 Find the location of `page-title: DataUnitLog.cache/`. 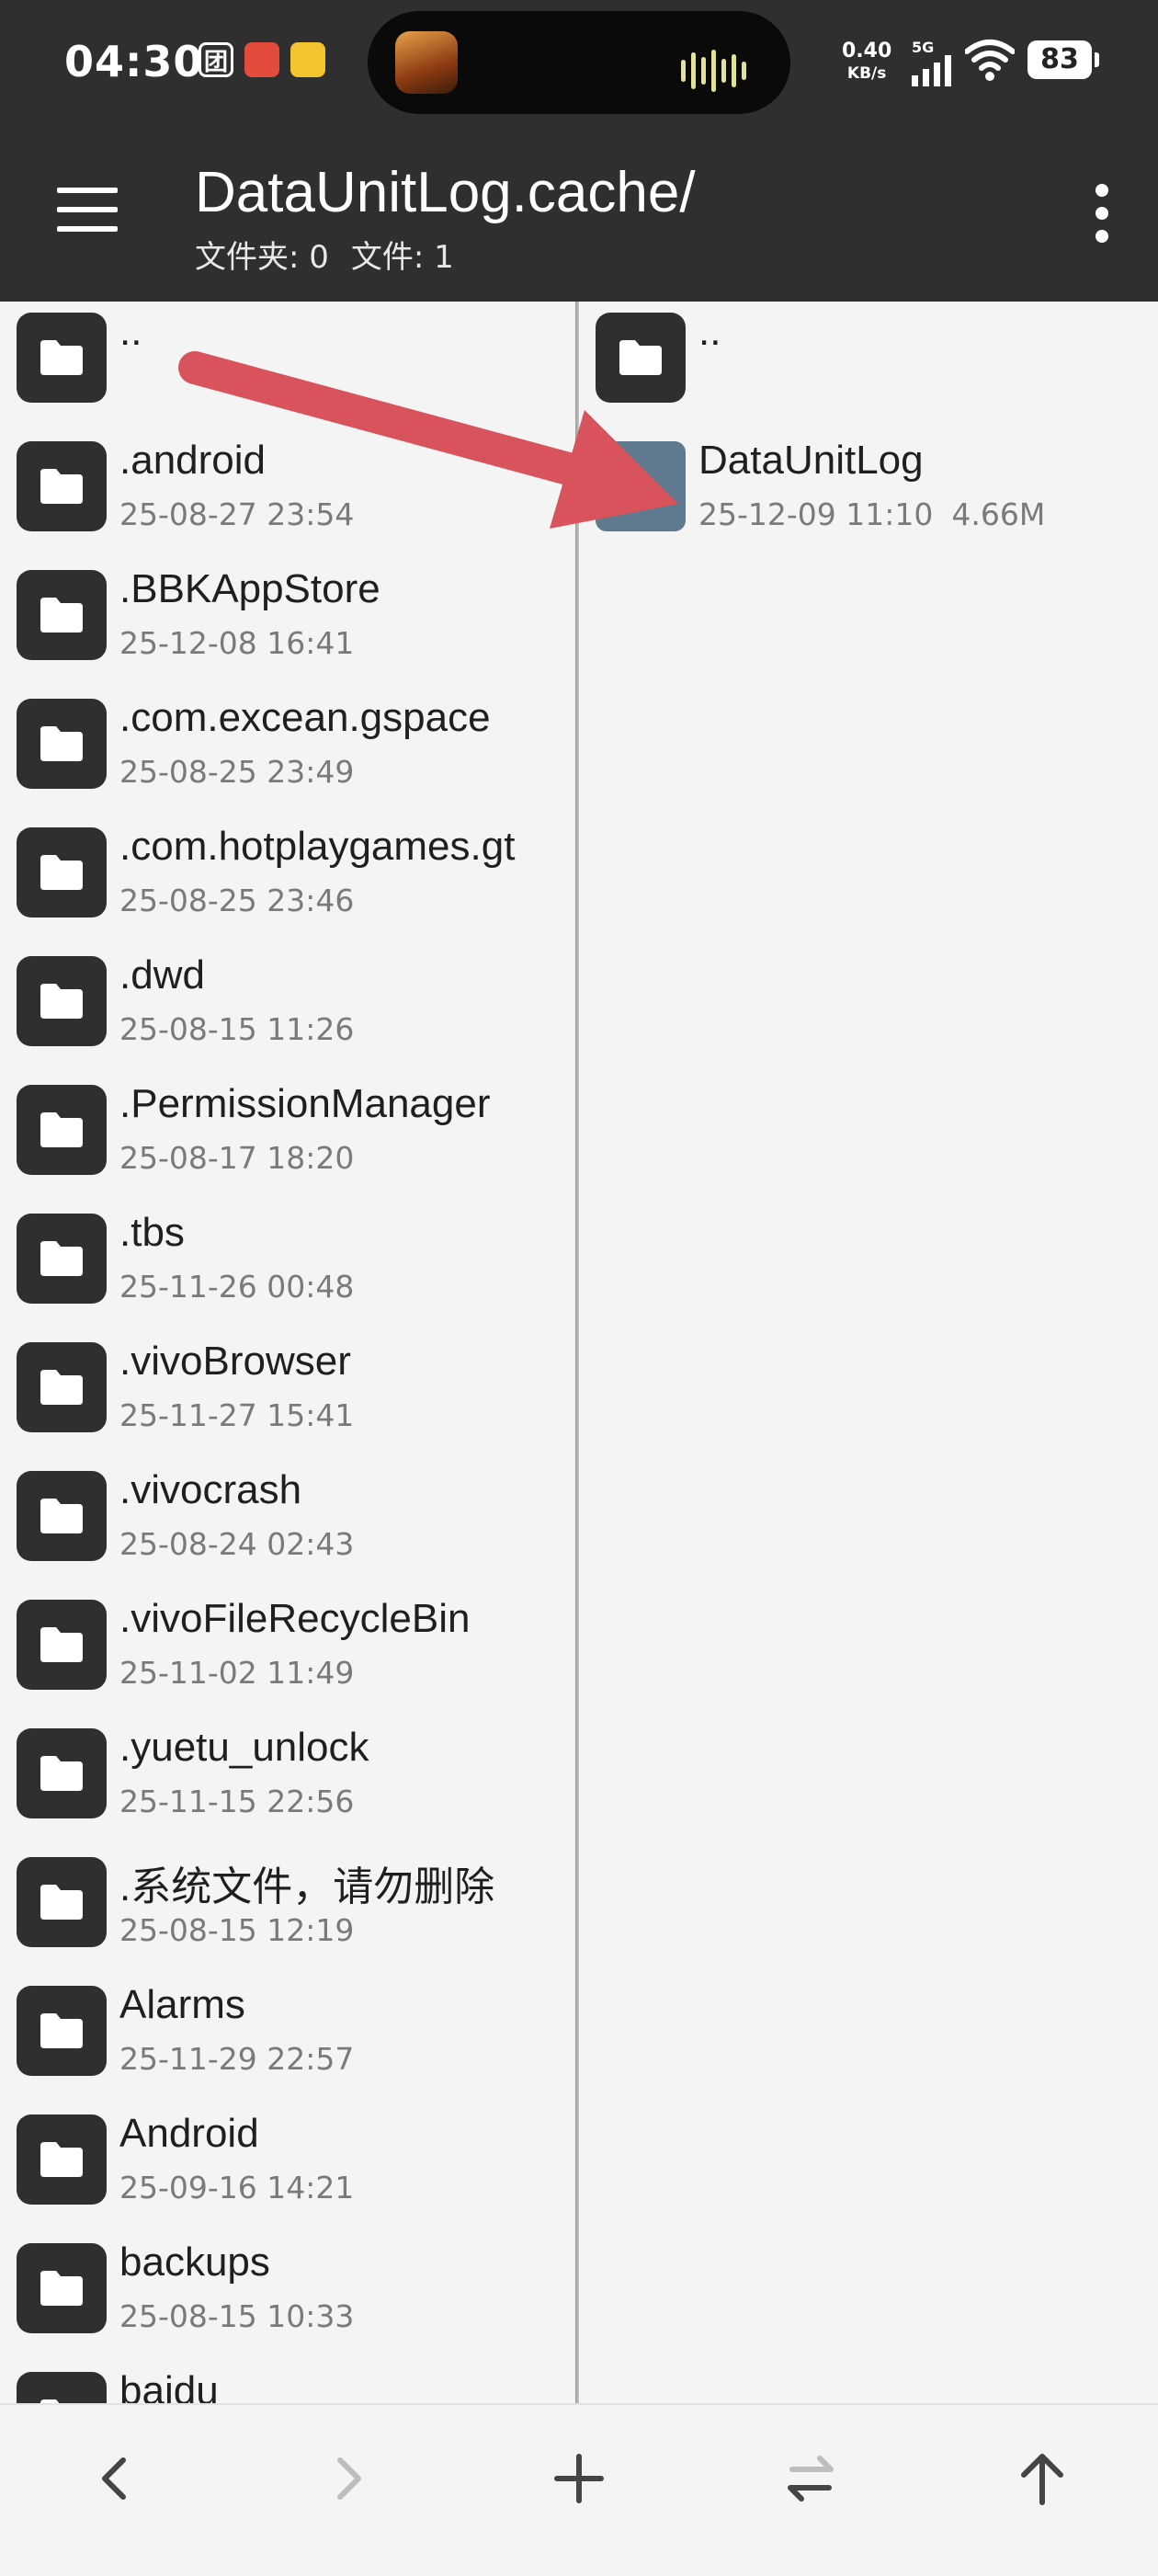

page-title: DataUnitLog.cache/ is located at coordinates (446, 192).